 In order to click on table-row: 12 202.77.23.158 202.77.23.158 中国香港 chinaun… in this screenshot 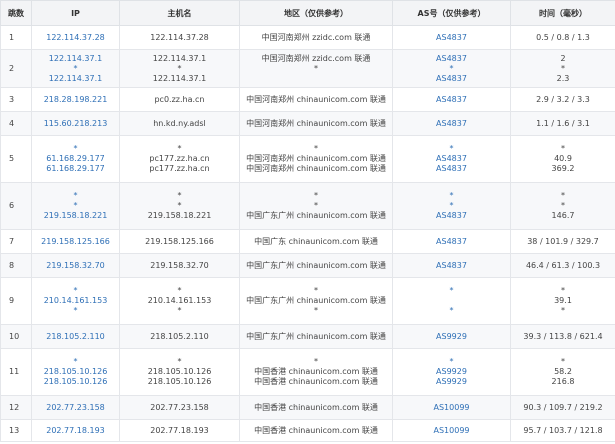, I will do `click(307, 407)`.